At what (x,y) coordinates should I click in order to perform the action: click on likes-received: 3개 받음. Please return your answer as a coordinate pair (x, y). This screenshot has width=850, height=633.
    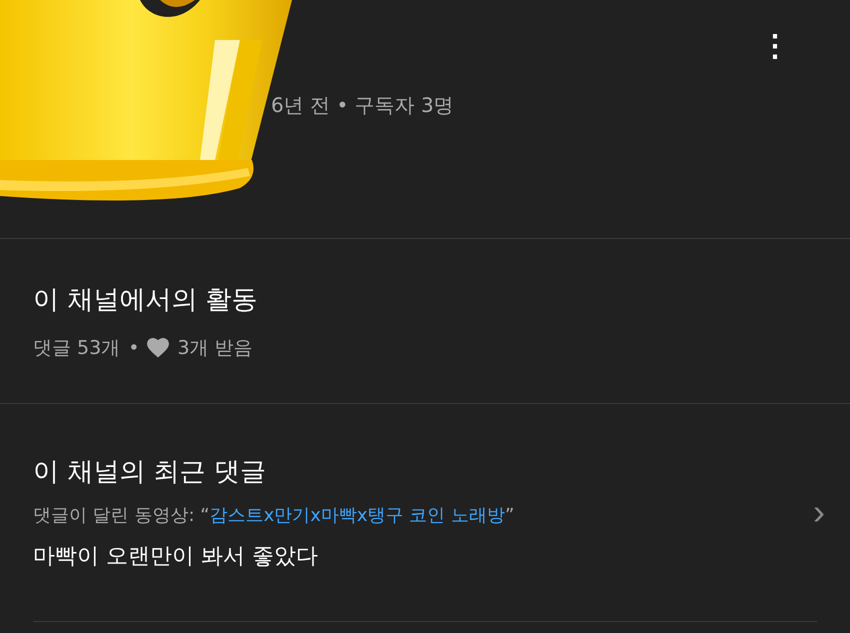
    Looking at the image, I should click on (215, 348).